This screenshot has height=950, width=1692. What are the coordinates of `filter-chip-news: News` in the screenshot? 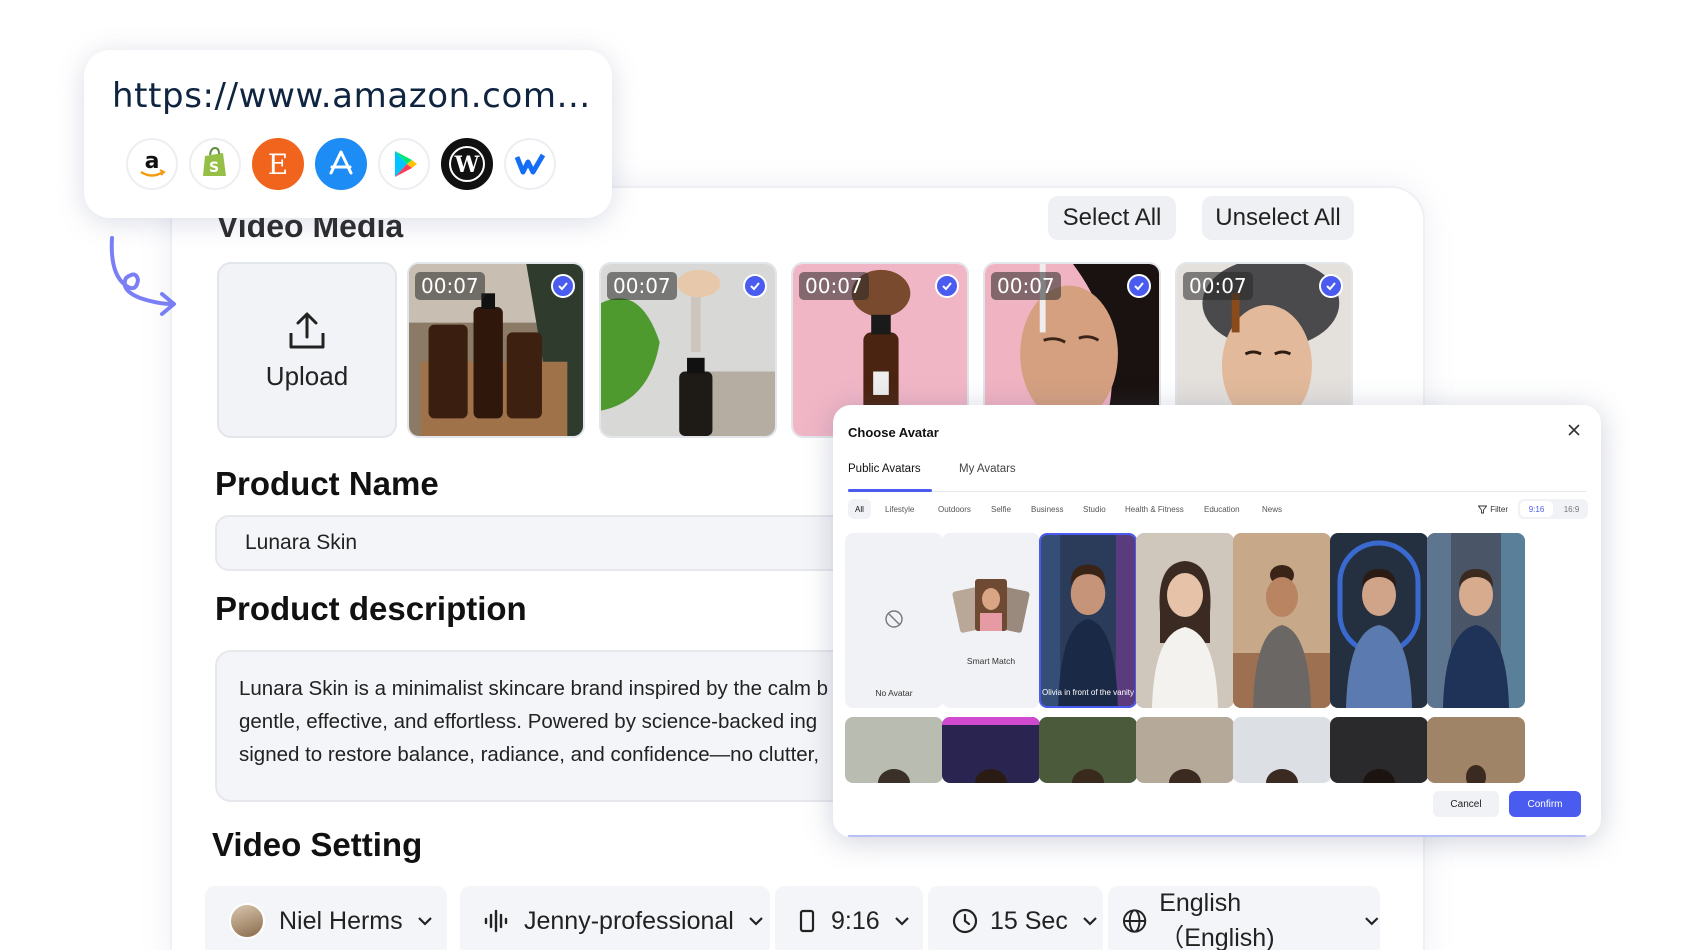 It's located at (1272, 509).